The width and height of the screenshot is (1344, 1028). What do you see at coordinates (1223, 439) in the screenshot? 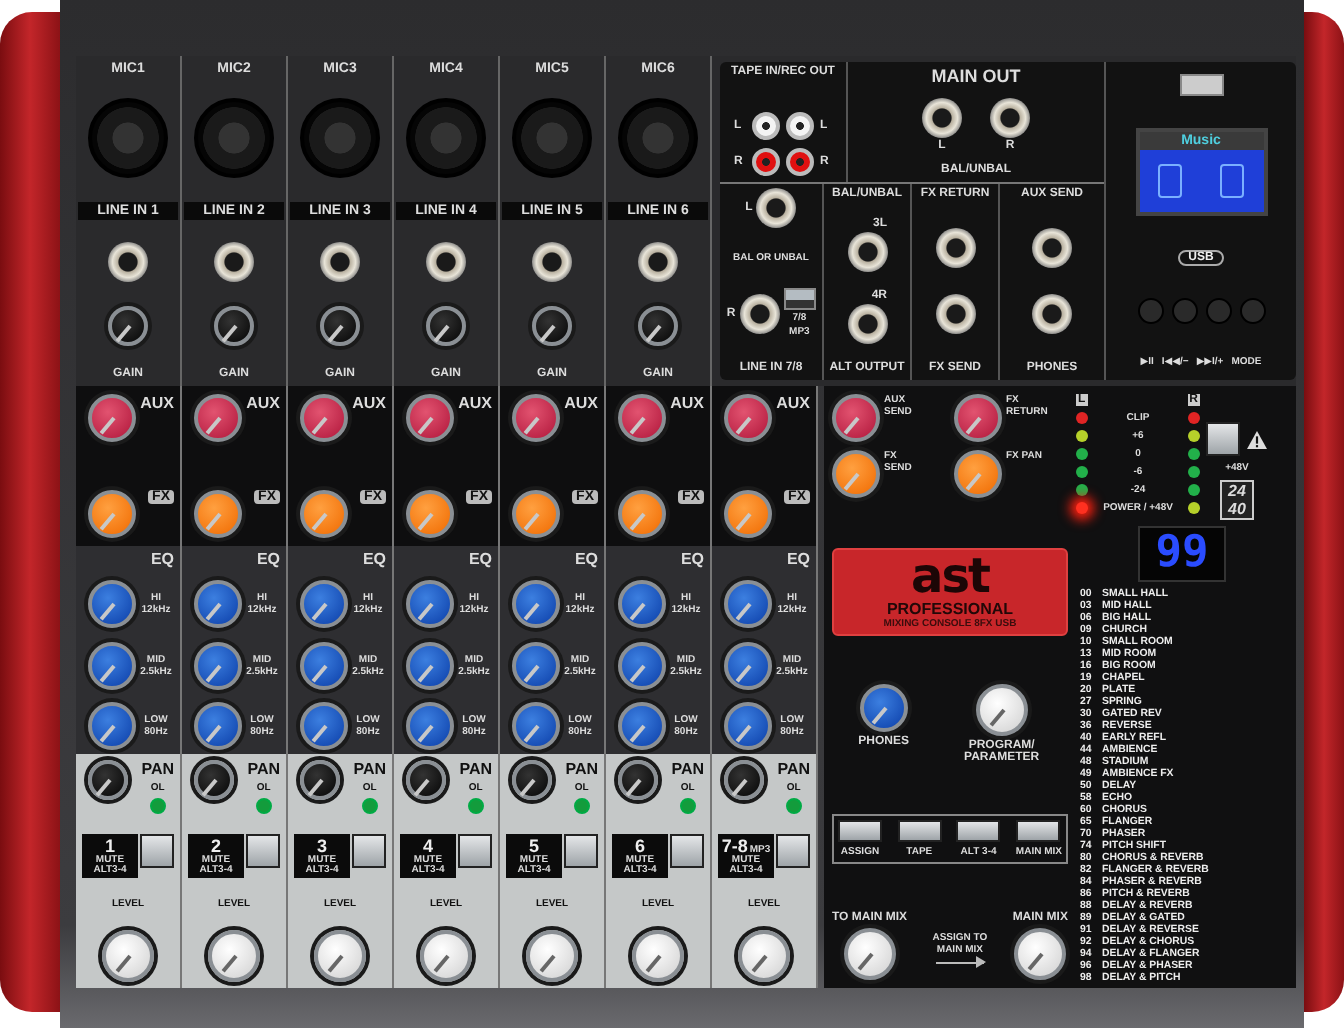
I see `phantom-power-button` at bounding box center [1223, 439].